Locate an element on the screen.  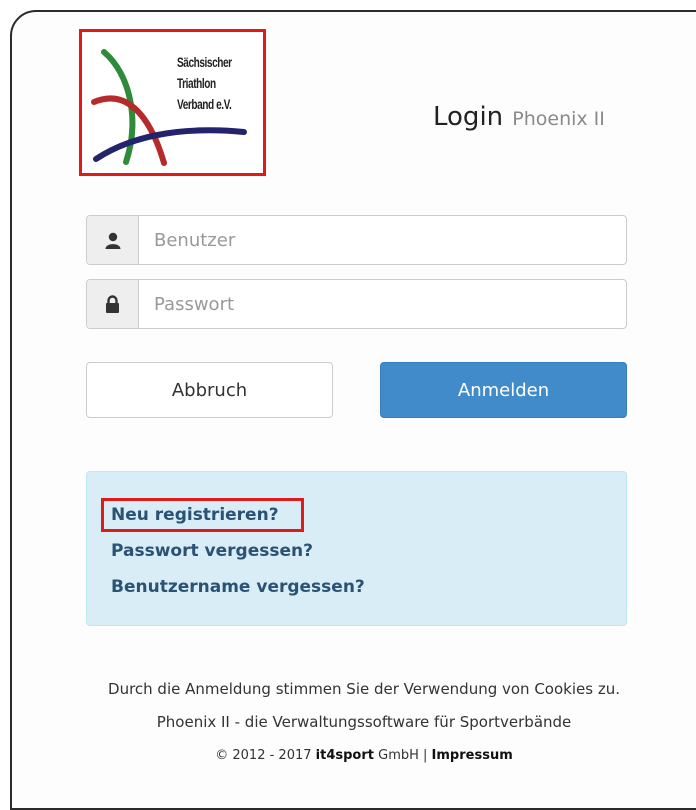
triathlon-logo-icon is located at coordinates (169, 107).